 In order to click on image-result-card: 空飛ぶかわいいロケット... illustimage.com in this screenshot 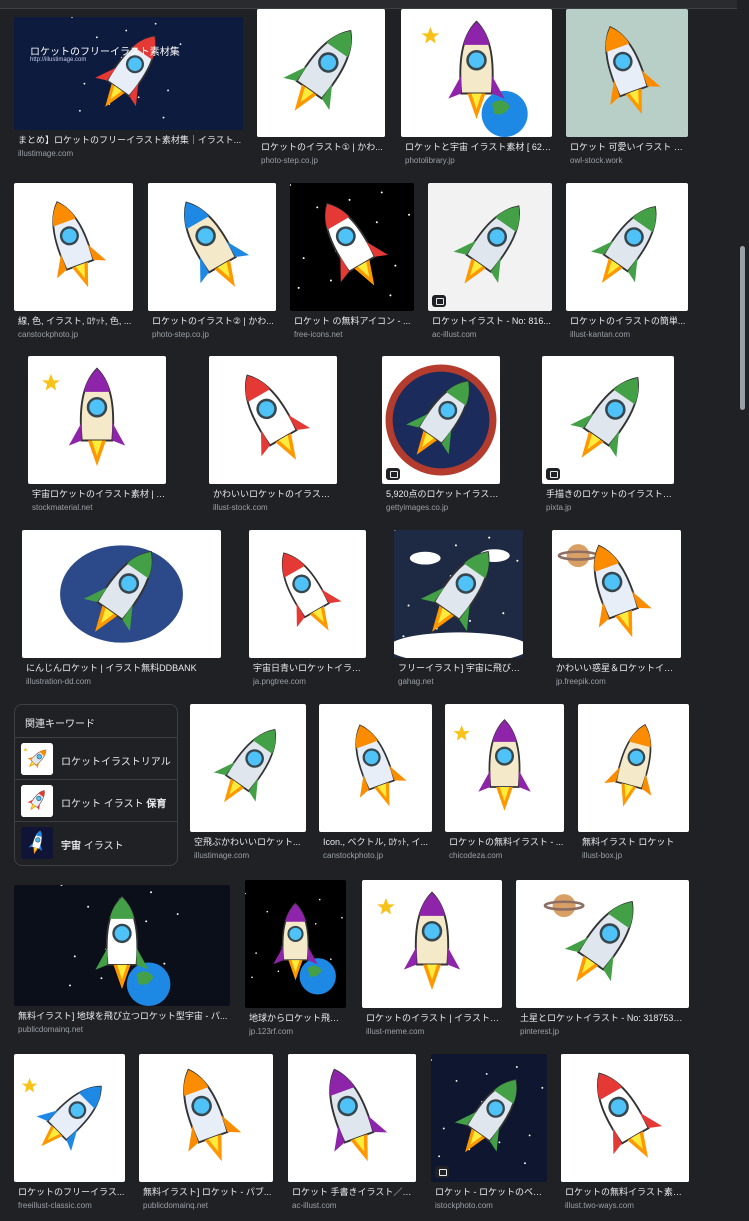, I will do `click(248, 785)`.